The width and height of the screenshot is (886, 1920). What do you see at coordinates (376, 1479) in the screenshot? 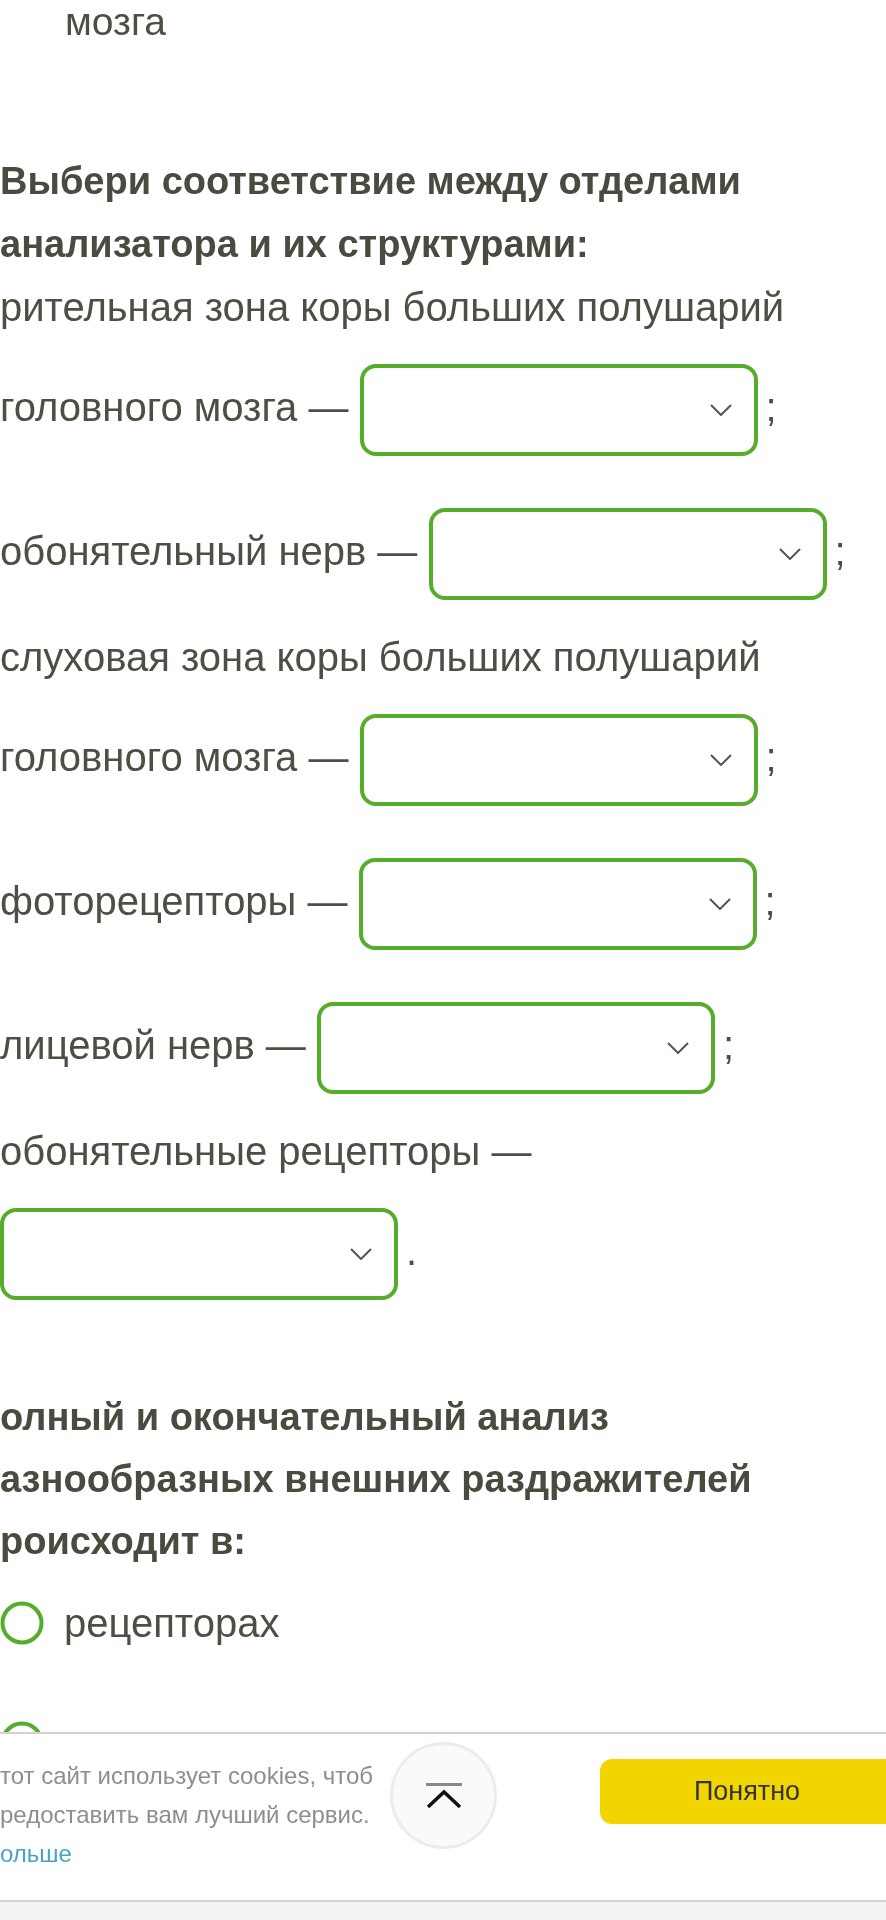
I see `question-title: олный и окончательный анализ азнообразных внешних раздражителей роисходит в:` at bounding box center [376, 1479].